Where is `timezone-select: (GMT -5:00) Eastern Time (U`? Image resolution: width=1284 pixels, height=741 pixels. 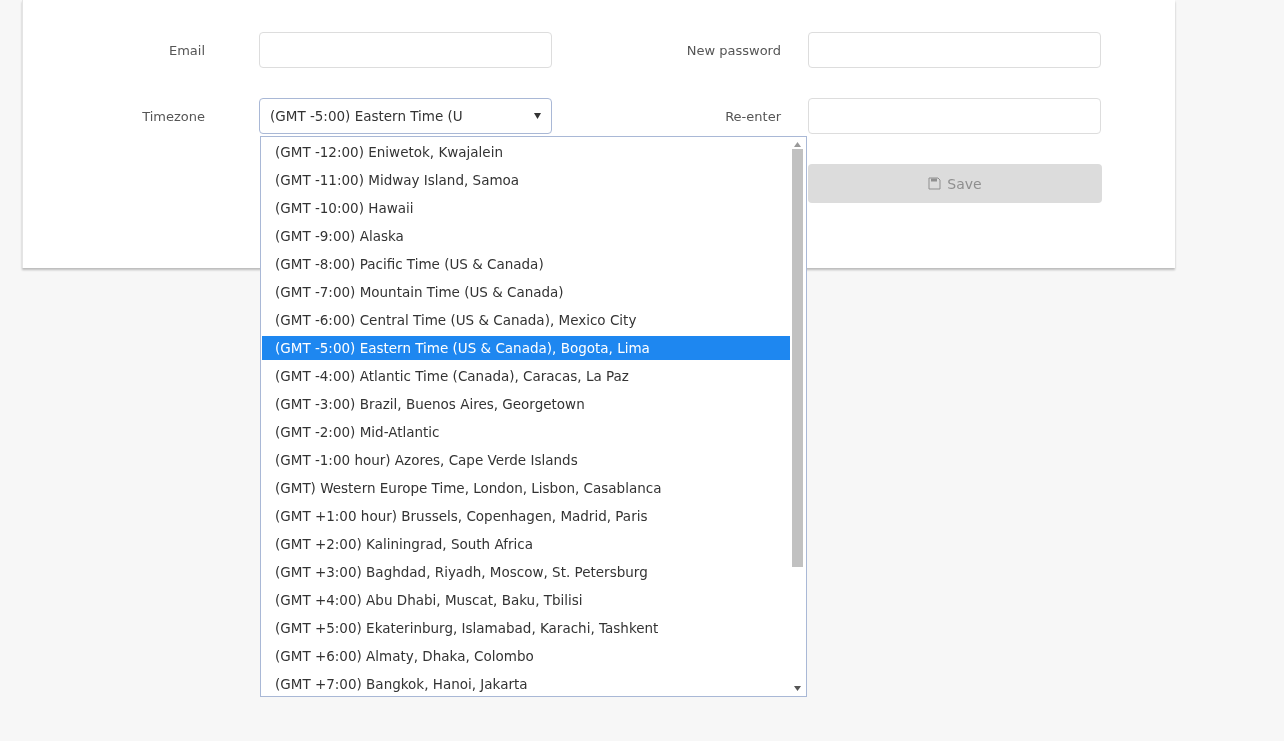 timezone-select: (GMT -5:00) Eastern Time (U is located at coordinates (405, 116).